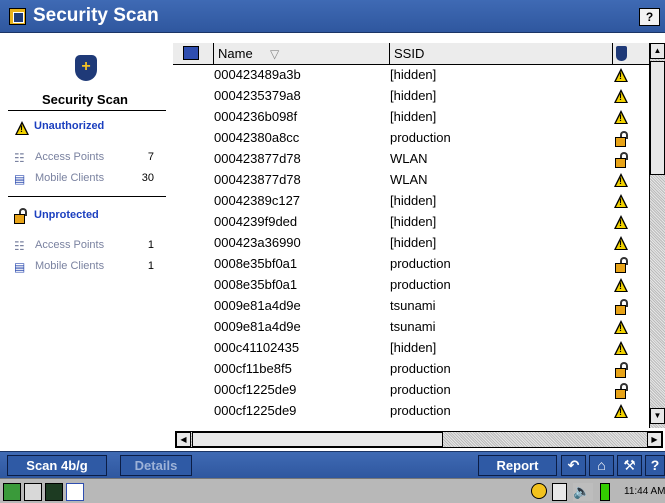 This screenshot has width=665, height=503. What do you see at coordinates (156, 465) in the screenshot?
I see `details-button: Details` at bounding box center [156, 465].